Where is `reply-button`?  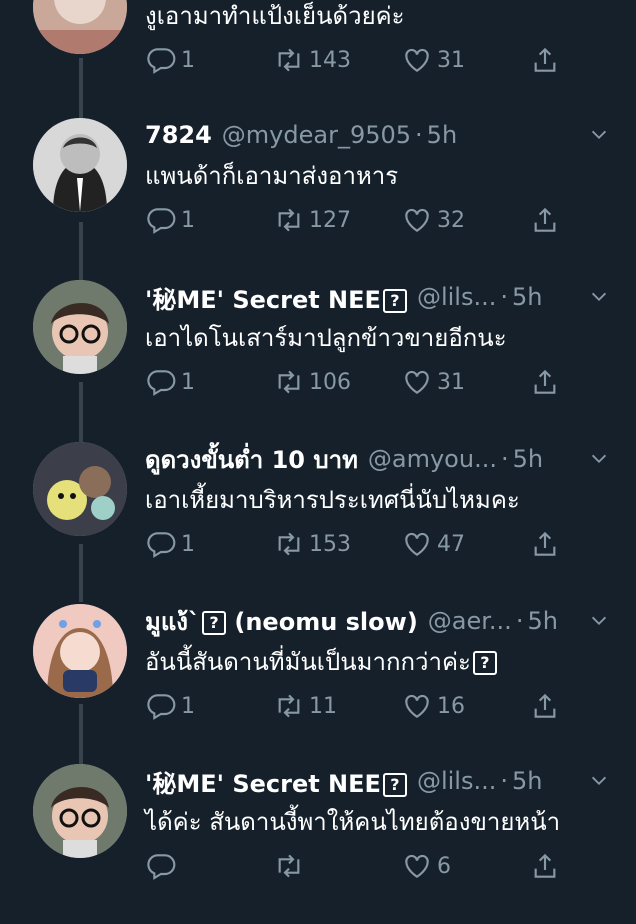
reply-button is located at coordinates (163, 866).